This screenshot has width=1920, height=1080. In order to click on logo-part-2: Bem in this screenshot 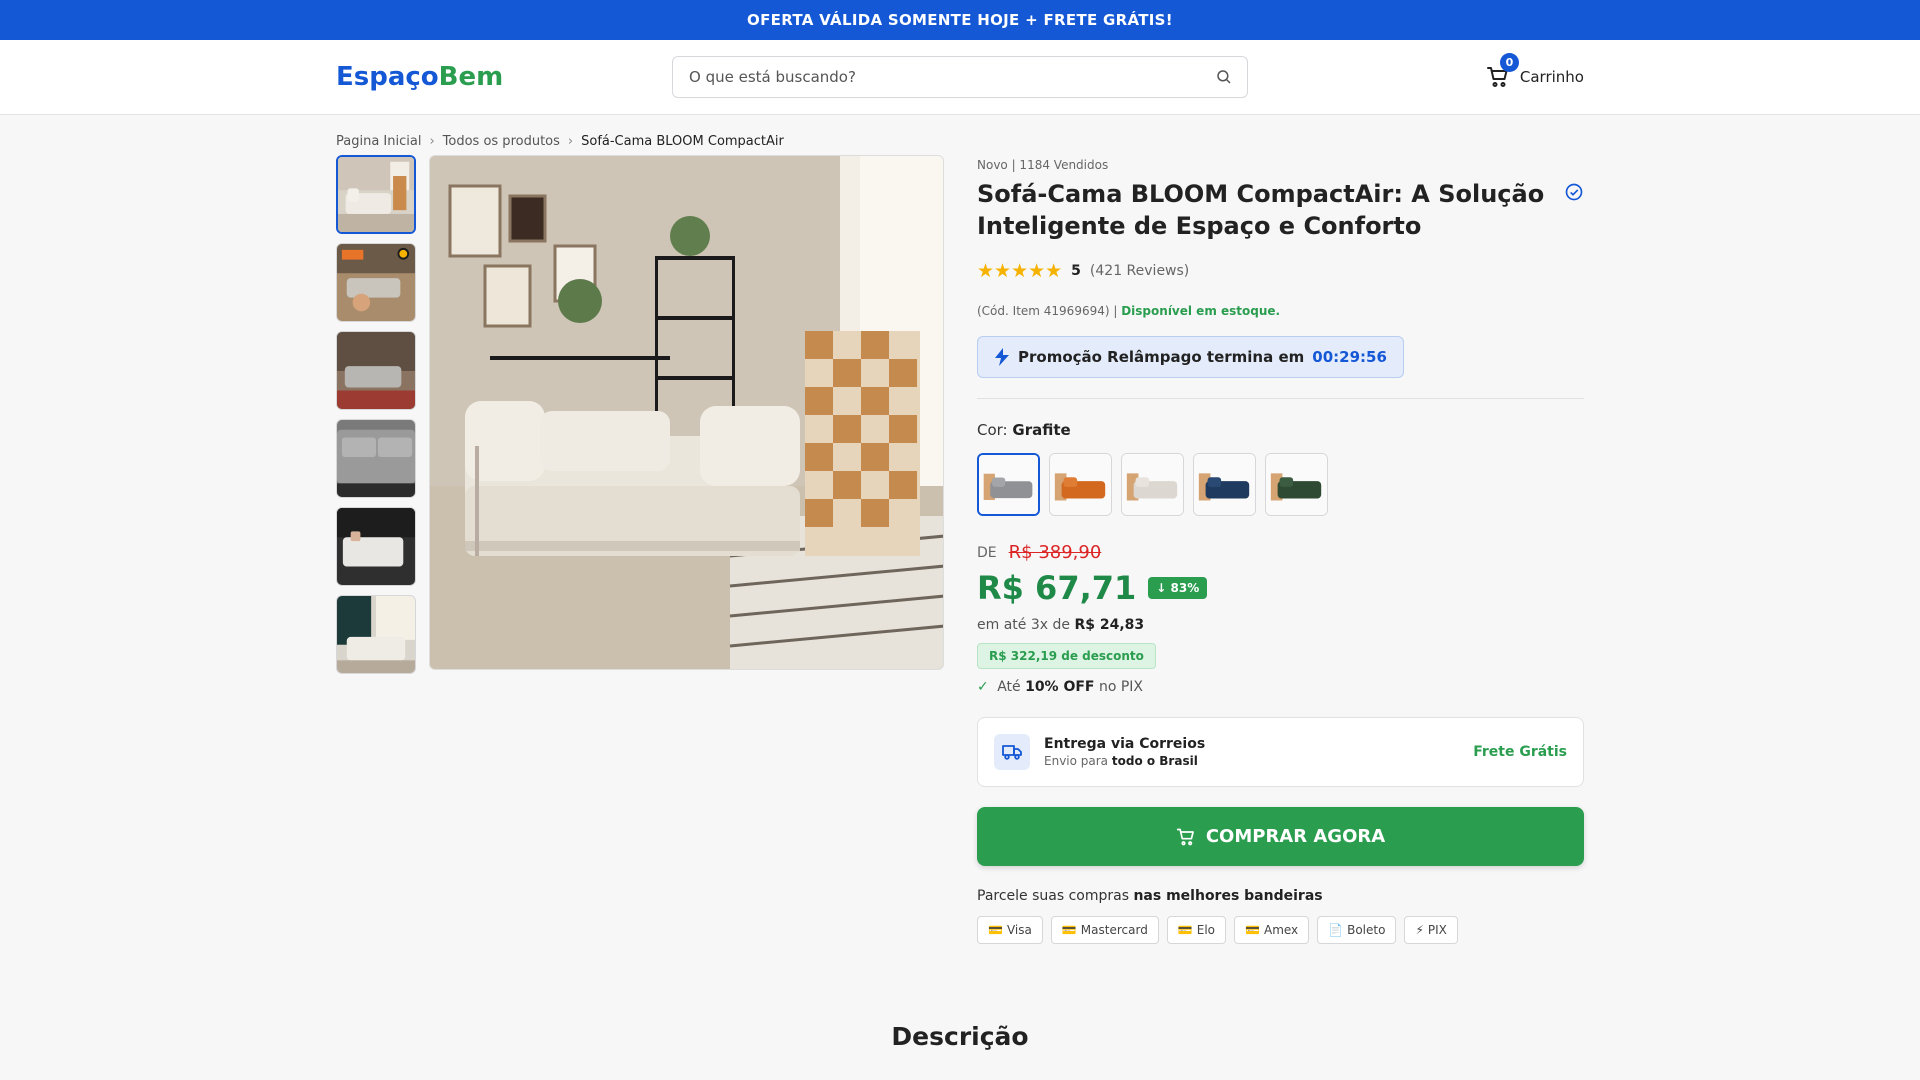, I will do `click(471, 77)`.